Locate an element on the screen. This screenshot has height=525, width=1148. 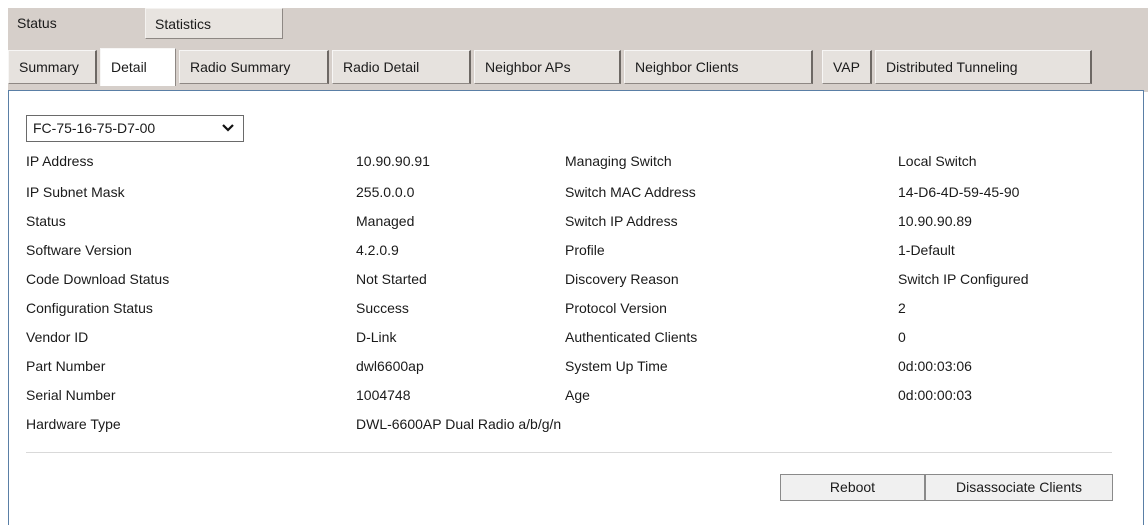
label-profile: Profile is located at coordinates (585, 250).